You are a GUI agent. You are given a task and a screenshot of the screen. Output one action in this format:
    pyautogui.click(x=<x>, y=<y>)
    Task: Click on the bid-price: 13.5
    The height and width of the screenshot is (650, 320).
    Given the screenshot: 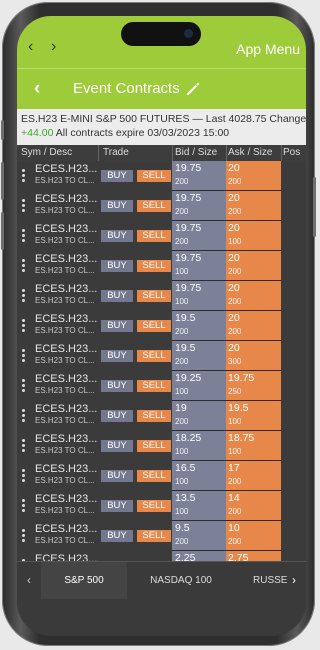 What is the action you would take?
    pyautogui.click(x=185, y=498)
    